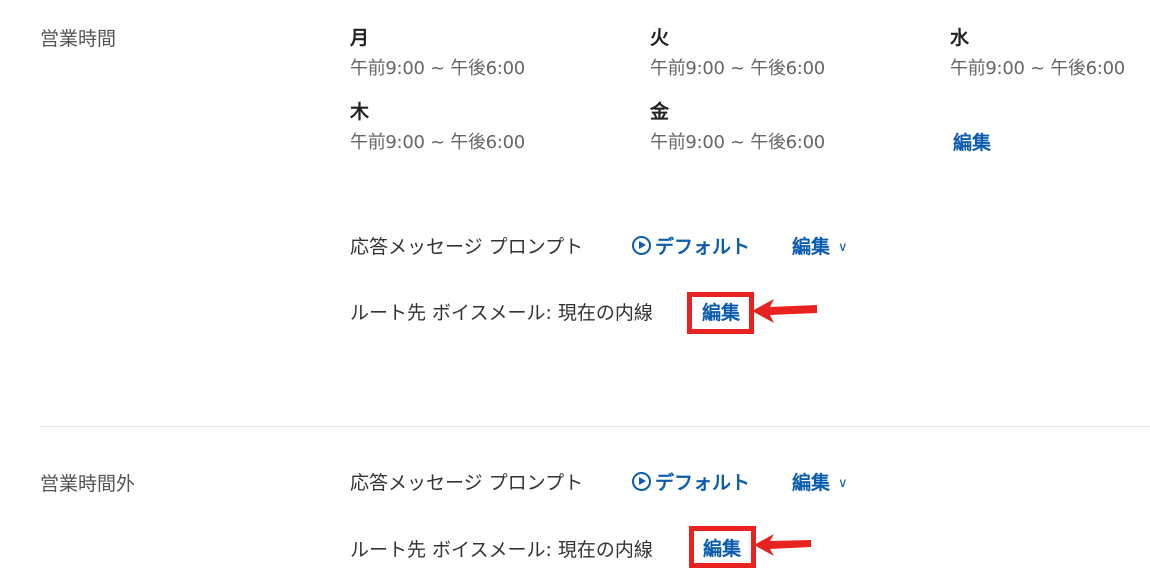 This screenshot has height=583, width=1150. Describe the element at coordinates (501, 550) in the screenshot. I see `after-hours-route-label: ルート先 ボイスメール: 現在の内線` at that location.